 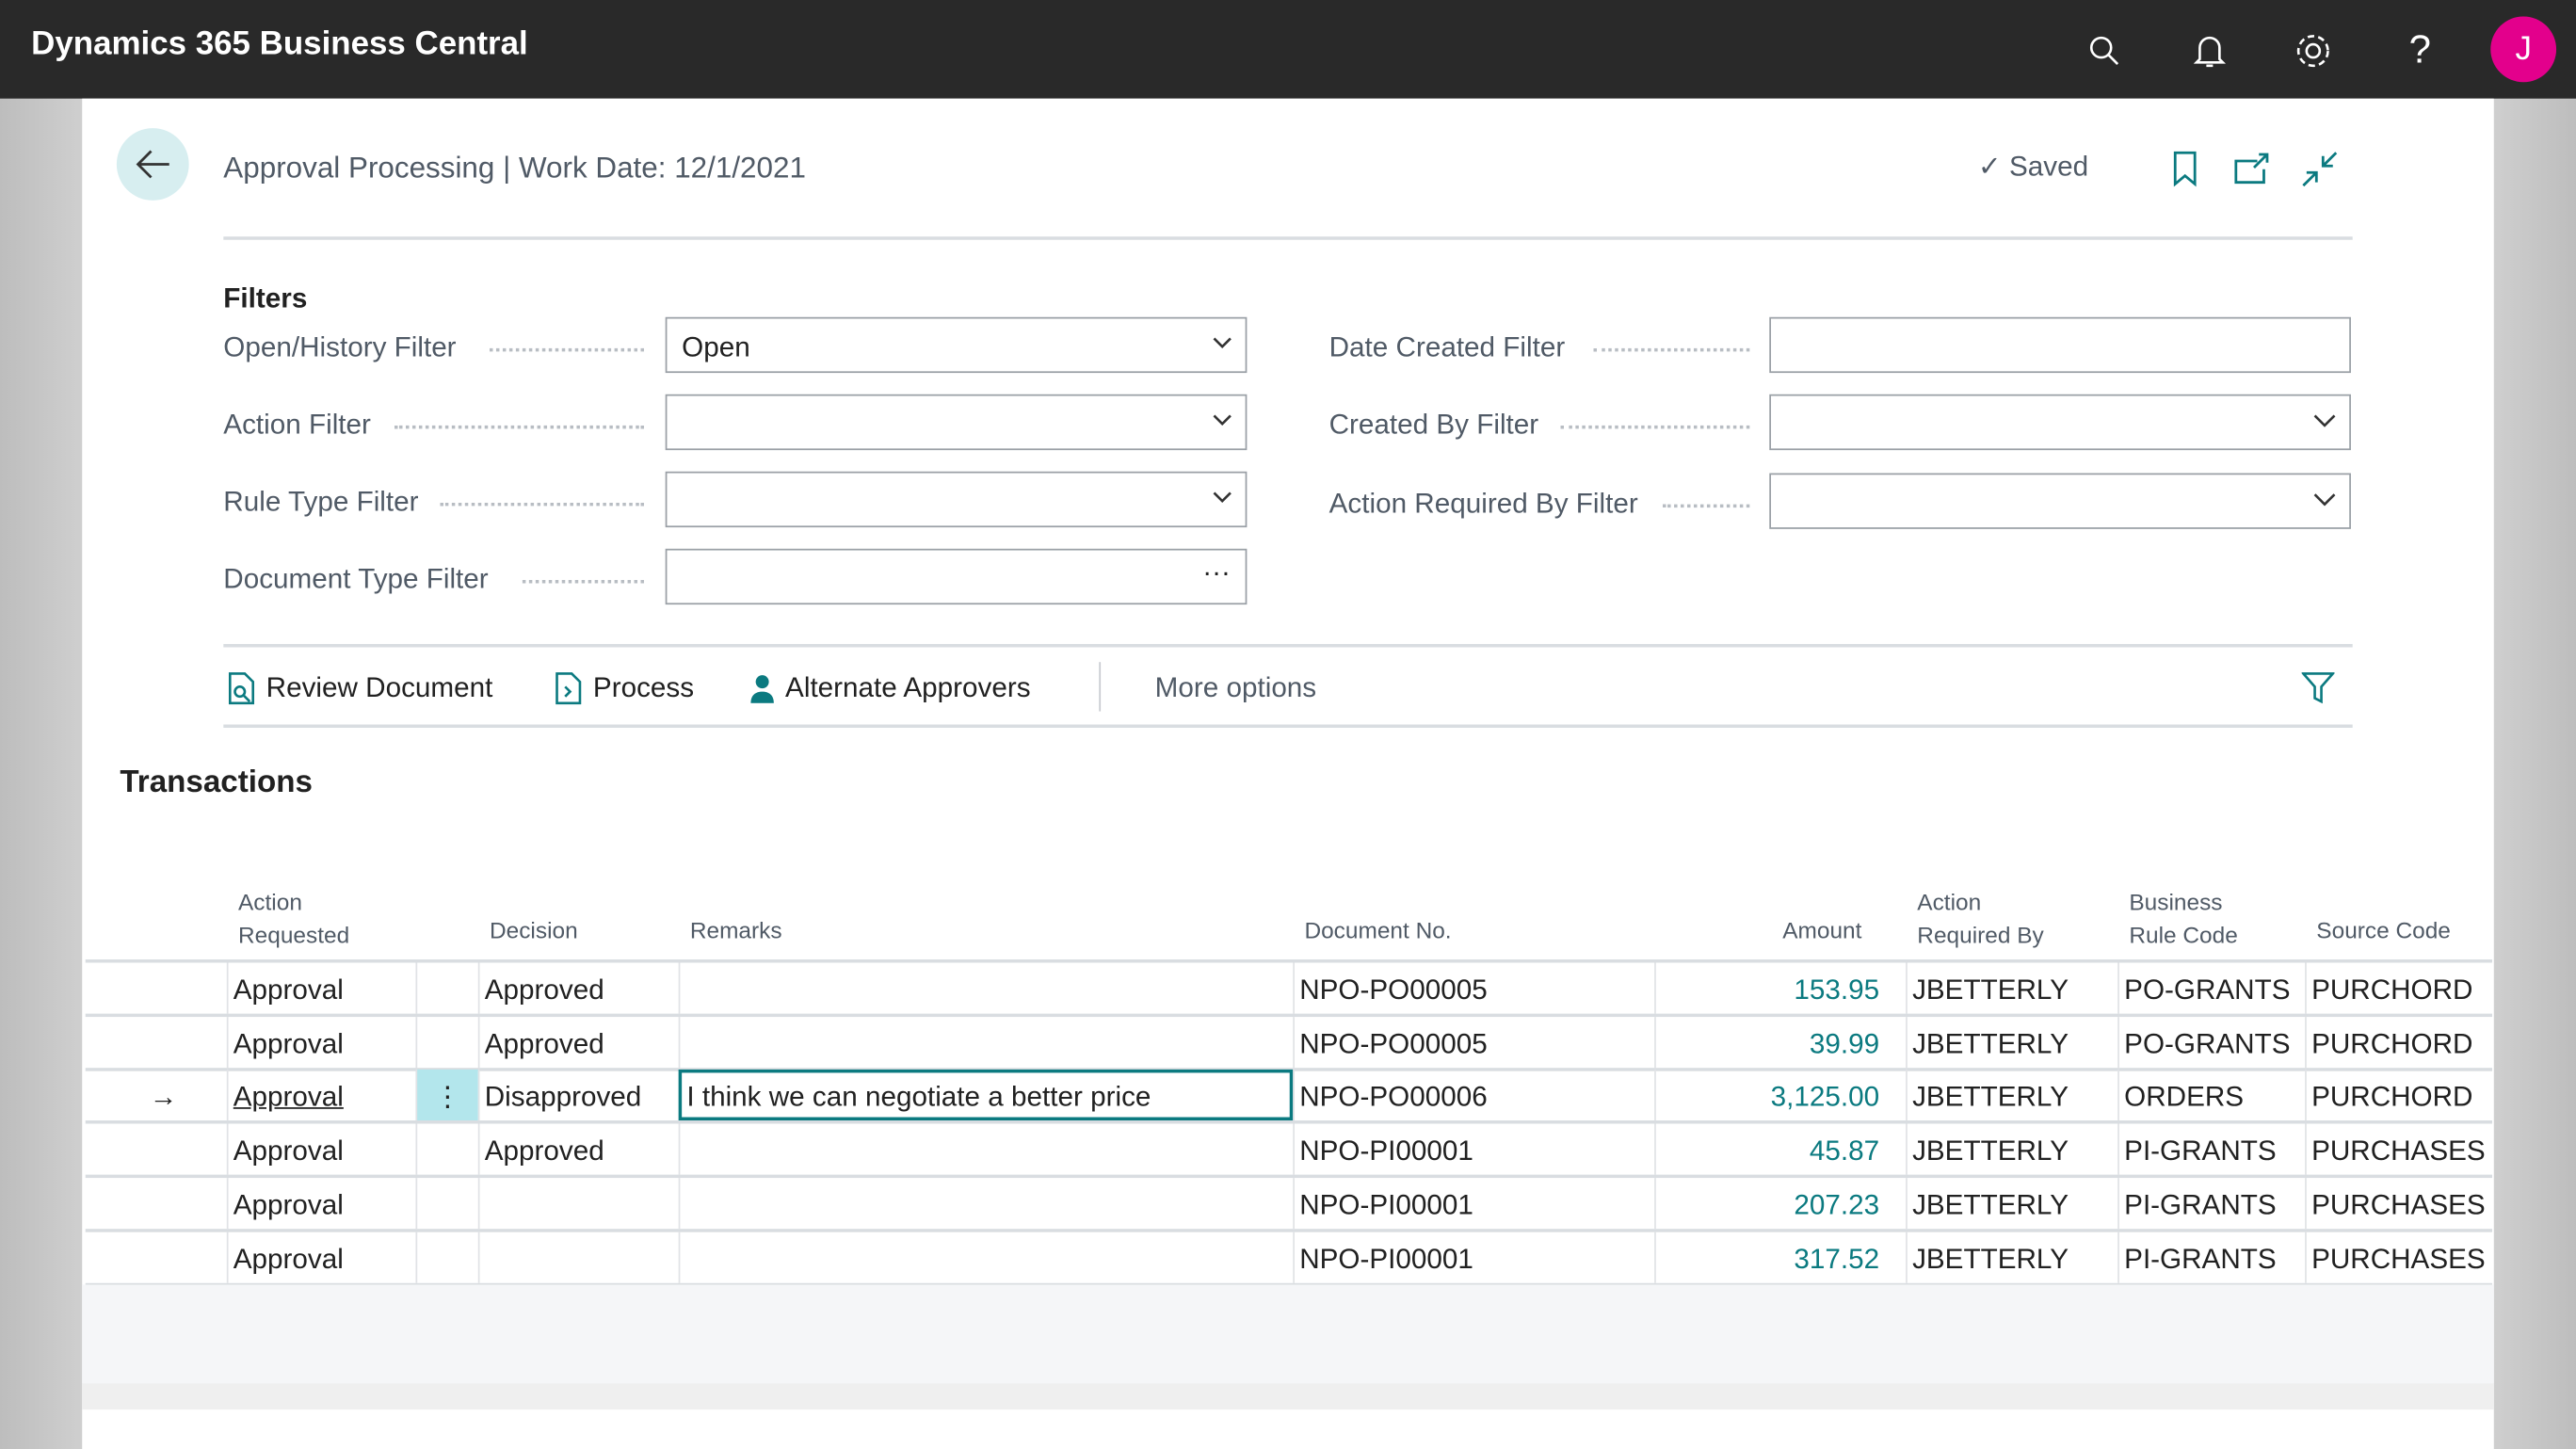 What do you see at coordinates (1780, 1095) in the screenshot?
I see `cell-amount: 3,125.00` at bounding box center [1780, 1095].